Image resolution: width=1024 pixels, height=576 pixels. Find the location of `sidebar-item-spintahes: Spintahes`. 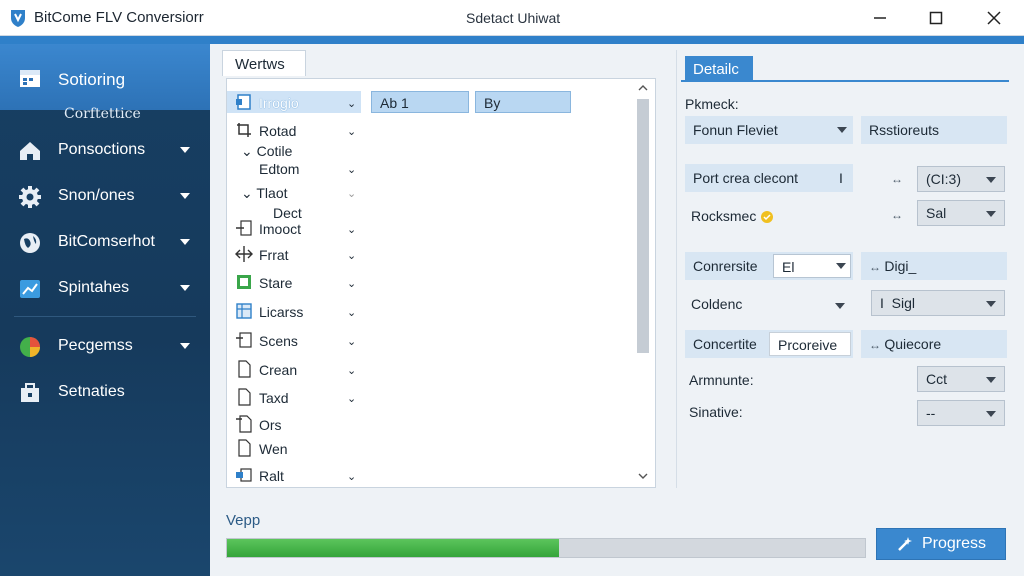

sidebar-item-spintahes: Spintahes is located at coordinates (105, 288).